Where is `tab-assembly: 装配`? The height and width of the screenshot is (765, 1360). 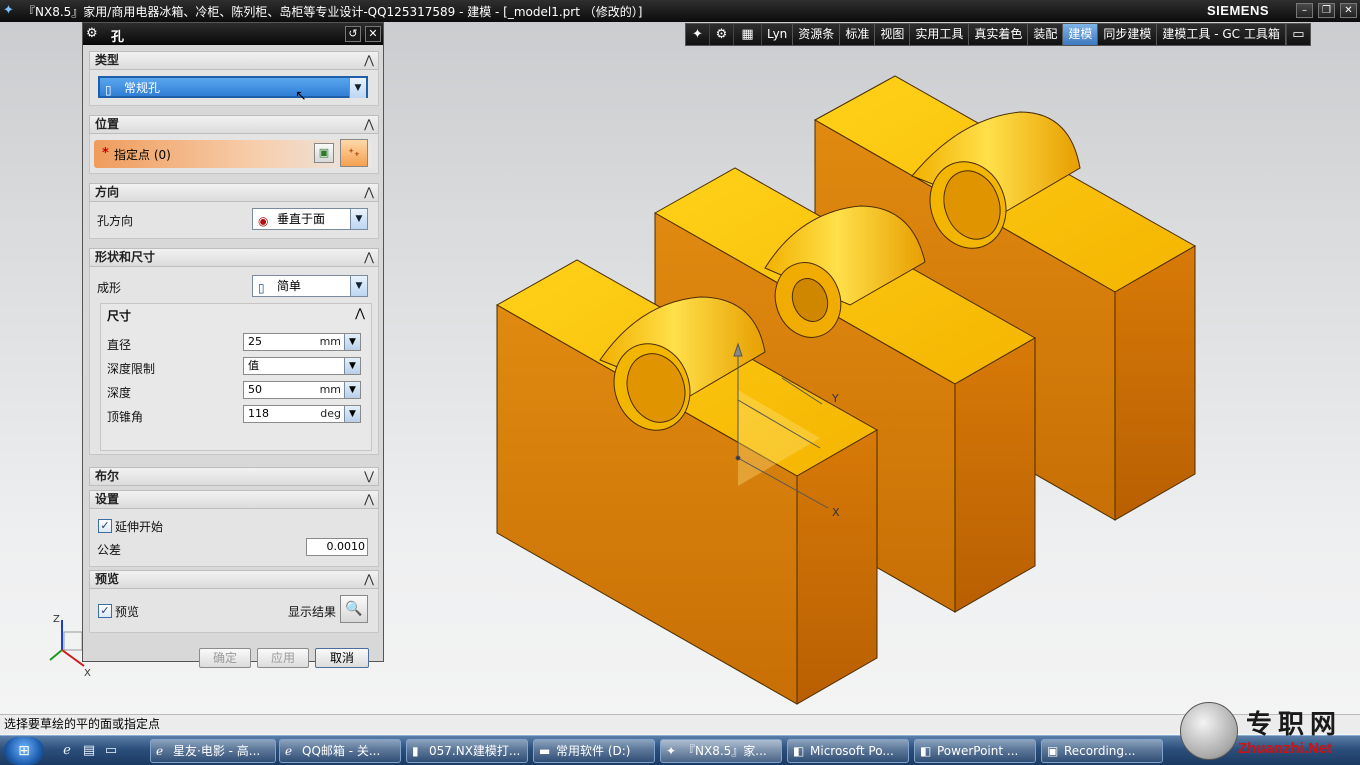 tab-assembly: 装配 is located at coordinates (1046, 34).